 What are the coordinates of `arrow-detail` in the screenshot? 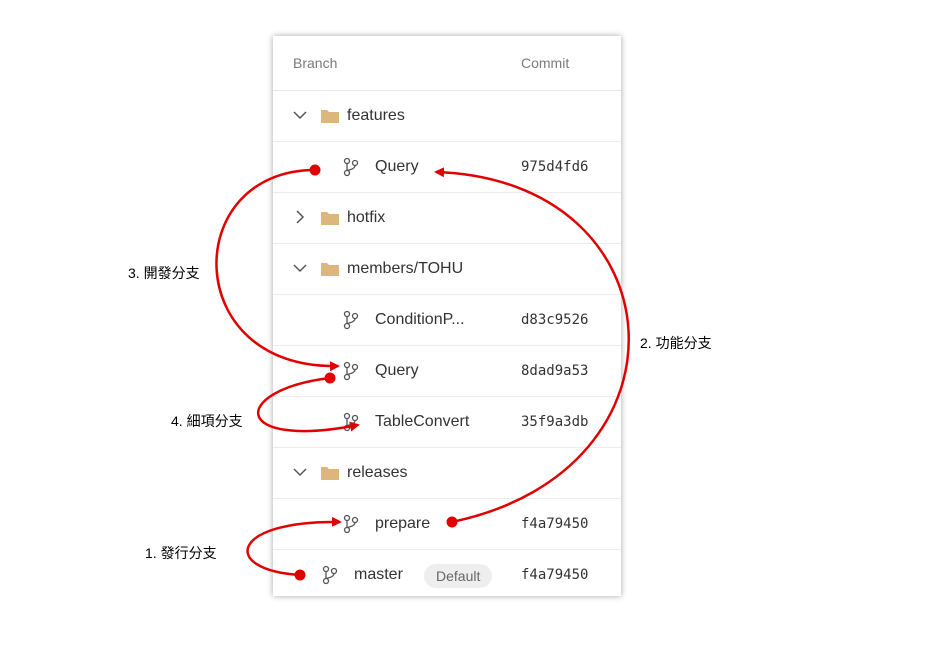 It's located at (308, 404).